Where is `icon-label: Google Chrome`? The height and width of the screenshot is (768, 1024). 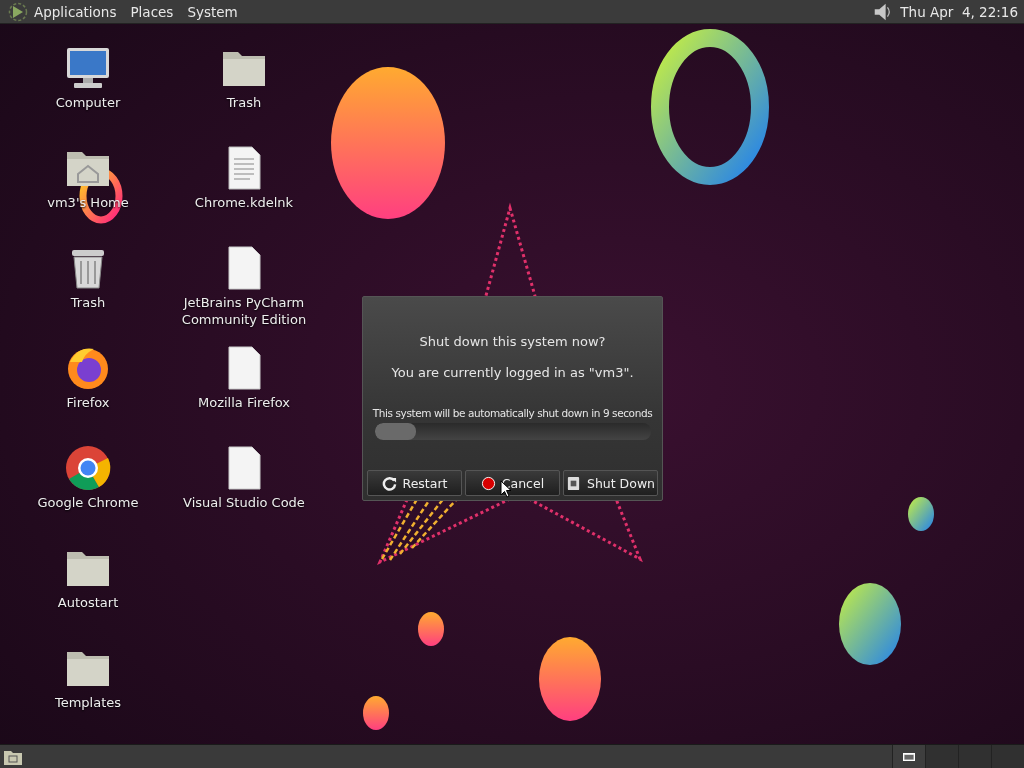
icon-label: Google Chrome is located at coordinates (88, 502).